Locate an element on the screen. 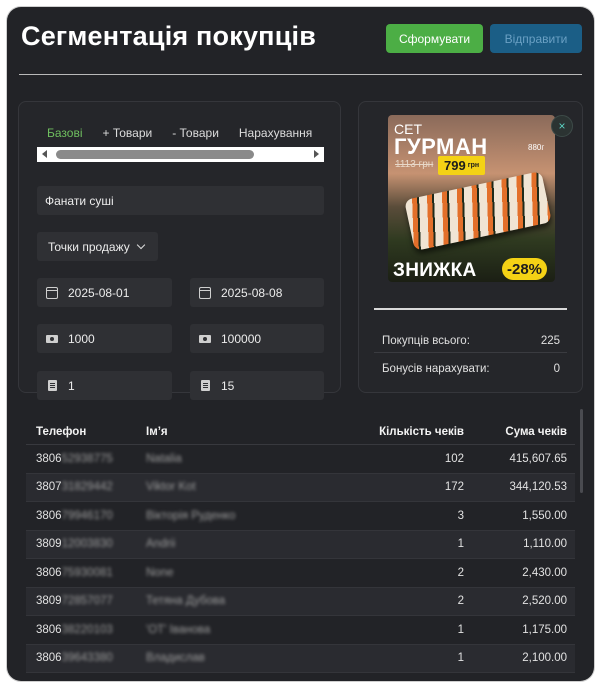 This screenshot has width=600, height=686. column-phone: Телефон is located at coordinates (86, 432).